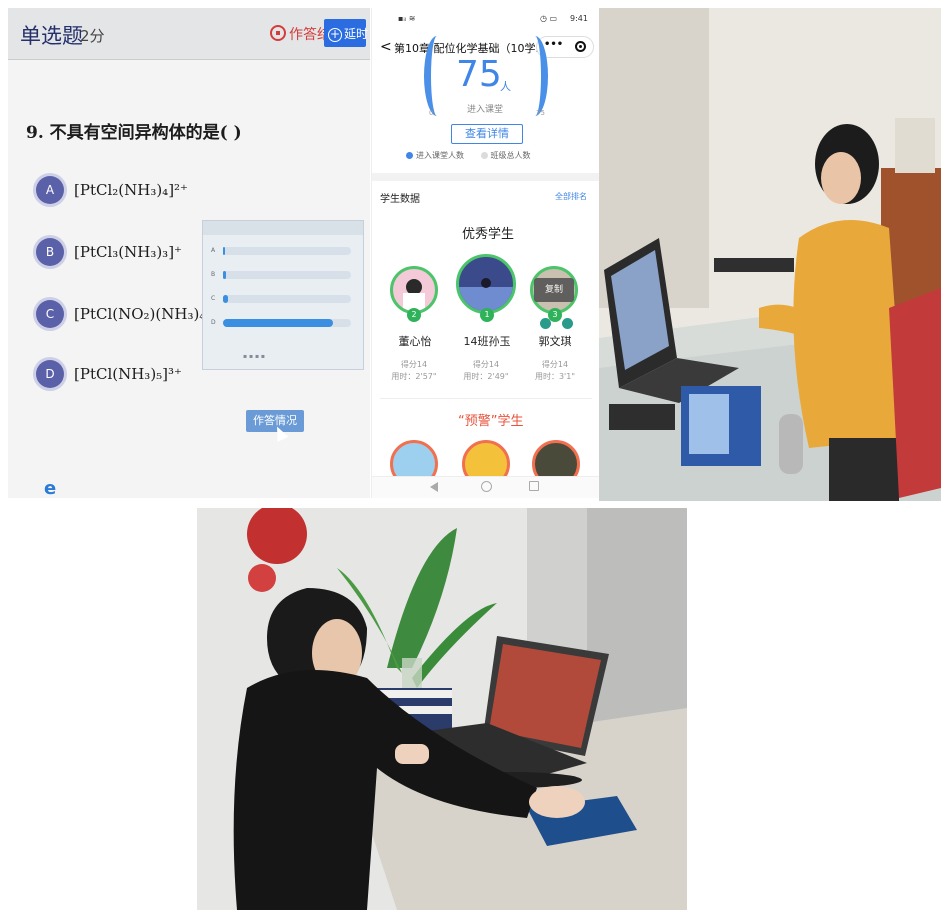 Image resolution: width=941 pixels, height=910 pixels. Describe the element at coordinates (555, 341) in the screenshot. I see `student-name: 郭文琪` at that location.